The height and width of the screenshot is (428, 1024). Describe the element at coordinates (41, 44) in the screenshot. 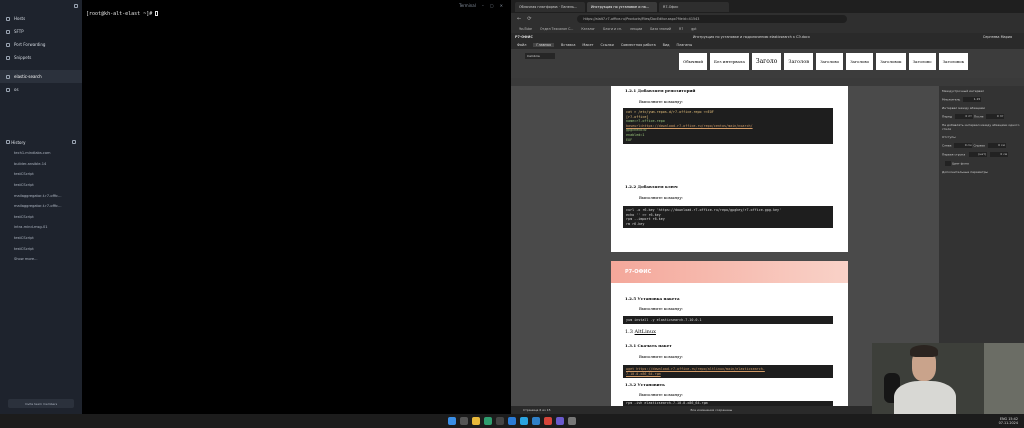

I see `sidebar-item-port-forwarding: Port Forwarding` at that location.